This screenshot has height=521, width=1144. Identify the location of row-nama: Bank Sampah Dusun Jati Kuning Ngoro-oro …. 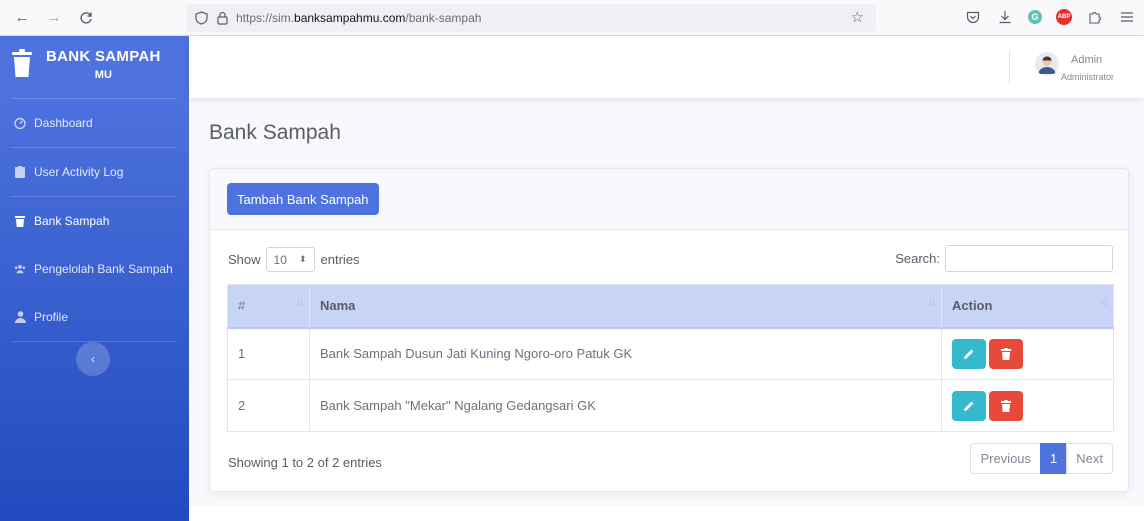
(625, 353).